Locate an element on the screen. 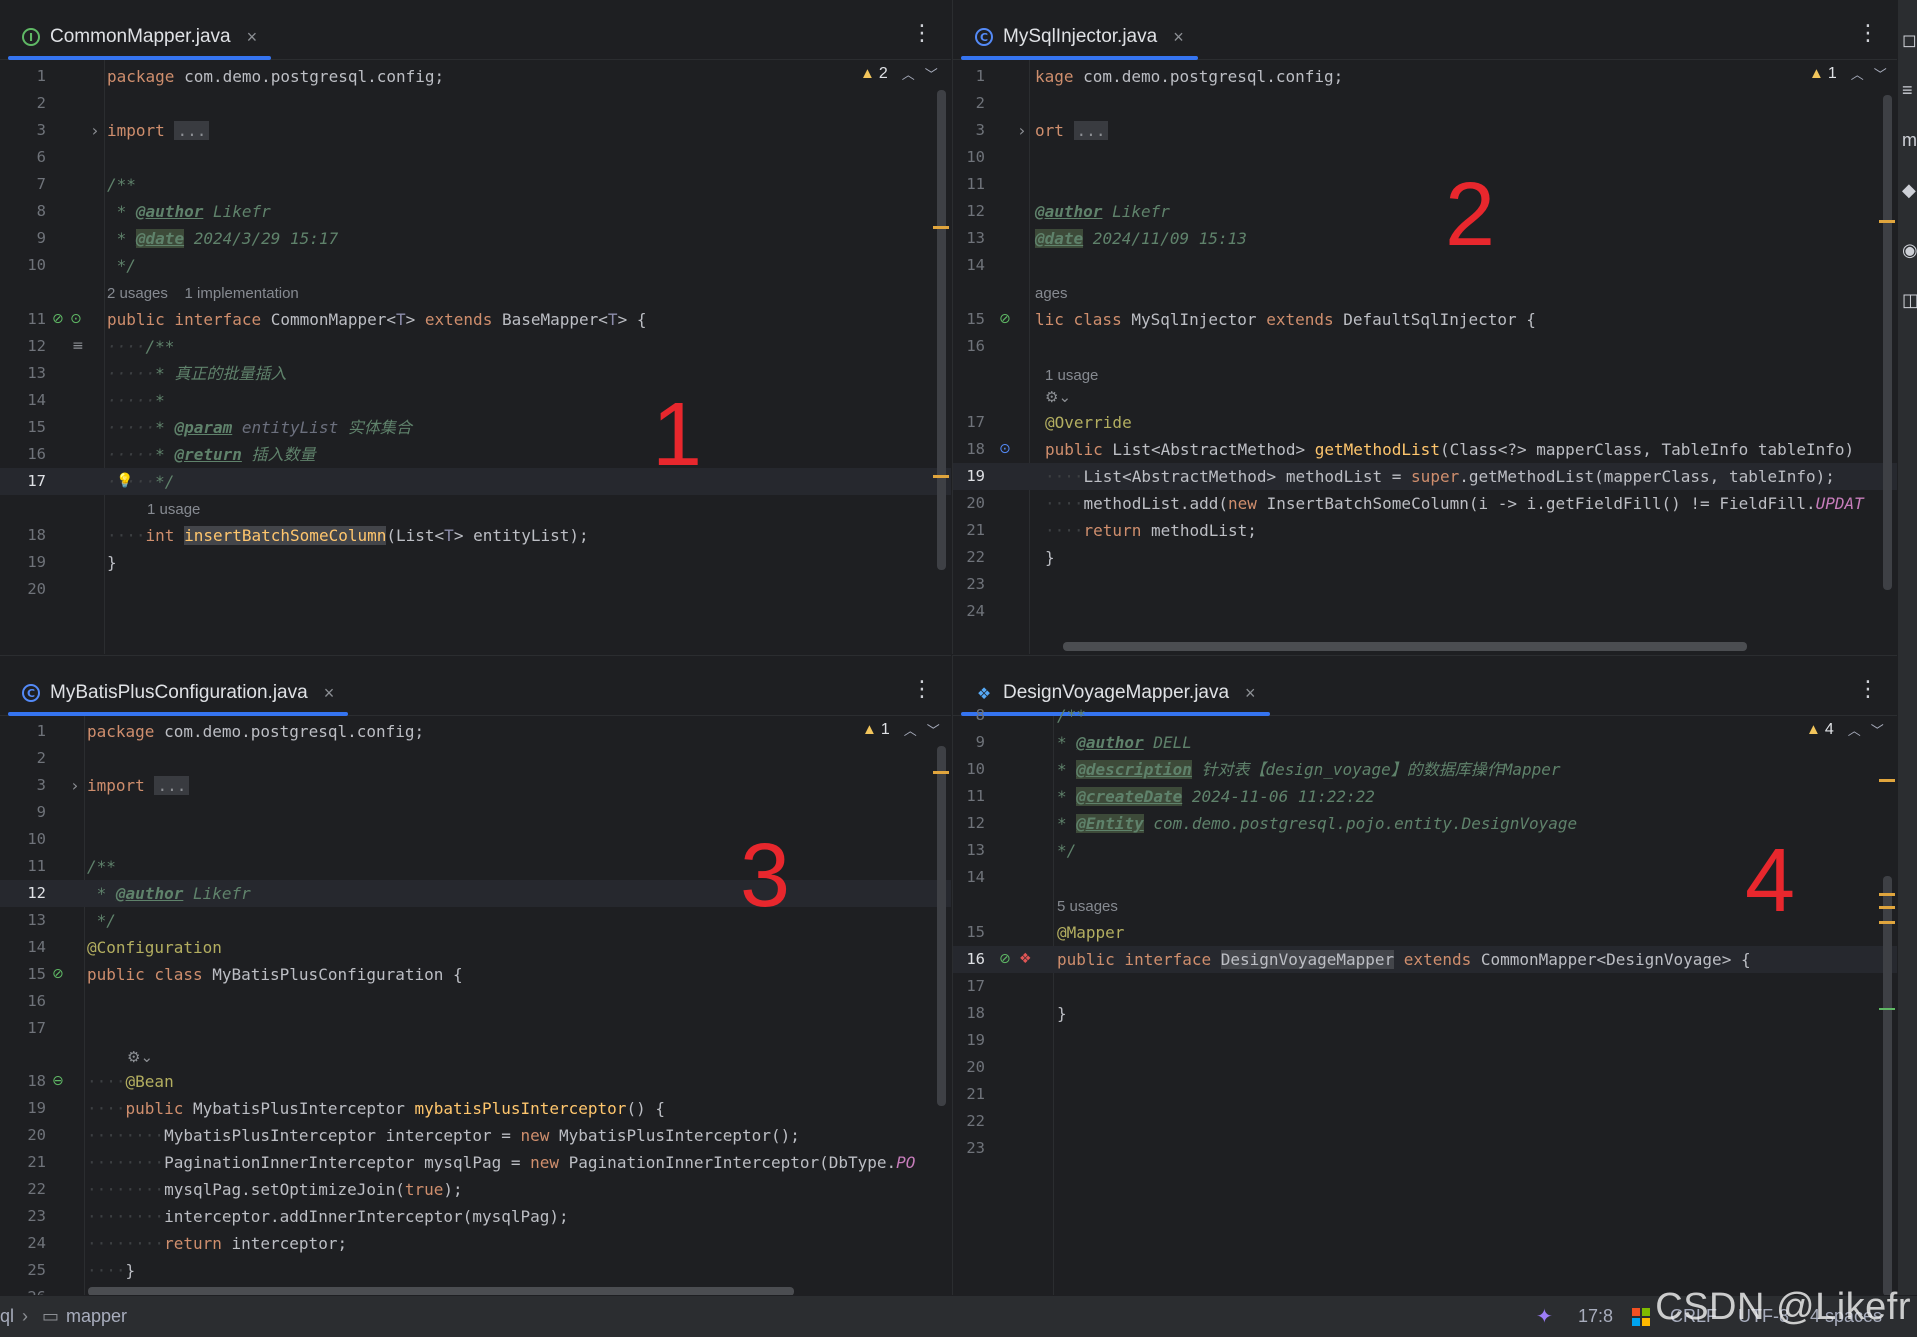 This screenshot has width=1917, height=1337. implementation-icon: ⊙ is located at coordinates (76, 319).